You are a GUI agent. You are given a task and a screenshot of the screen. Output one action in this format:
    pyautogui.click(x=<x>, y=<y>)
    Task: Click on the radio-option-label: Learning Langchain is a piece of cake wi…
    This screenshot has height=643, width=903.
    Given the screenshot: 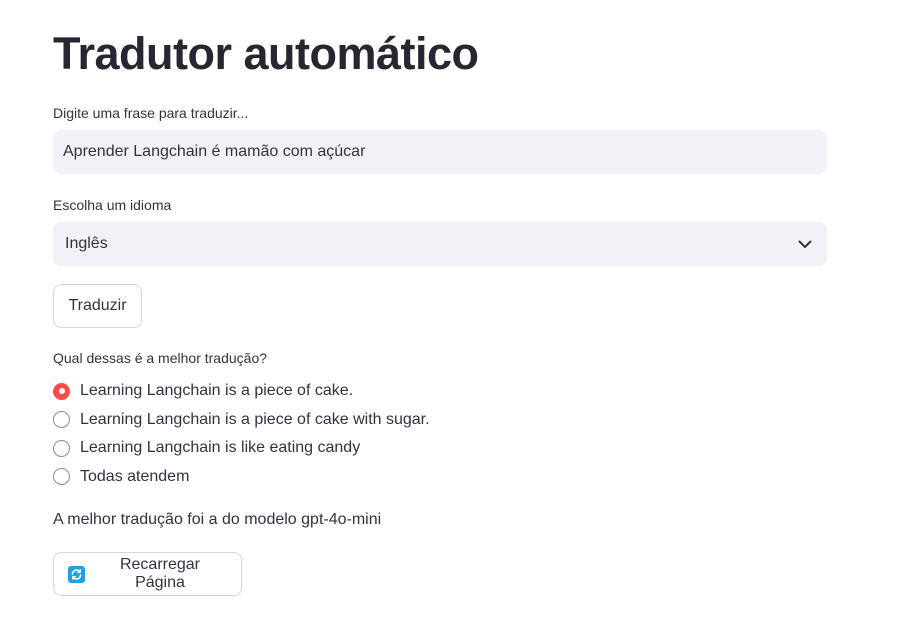 What is the action you would take?
    pyautogui.click(x=255, y=419)
    